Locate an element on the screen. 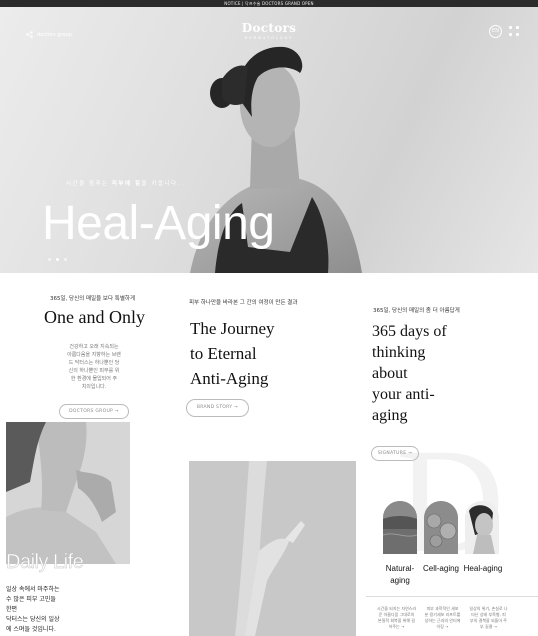 Image resolution: width=538 pixels, height=636 pixels. card-label-line: aging is located at coordinates (400, 580).